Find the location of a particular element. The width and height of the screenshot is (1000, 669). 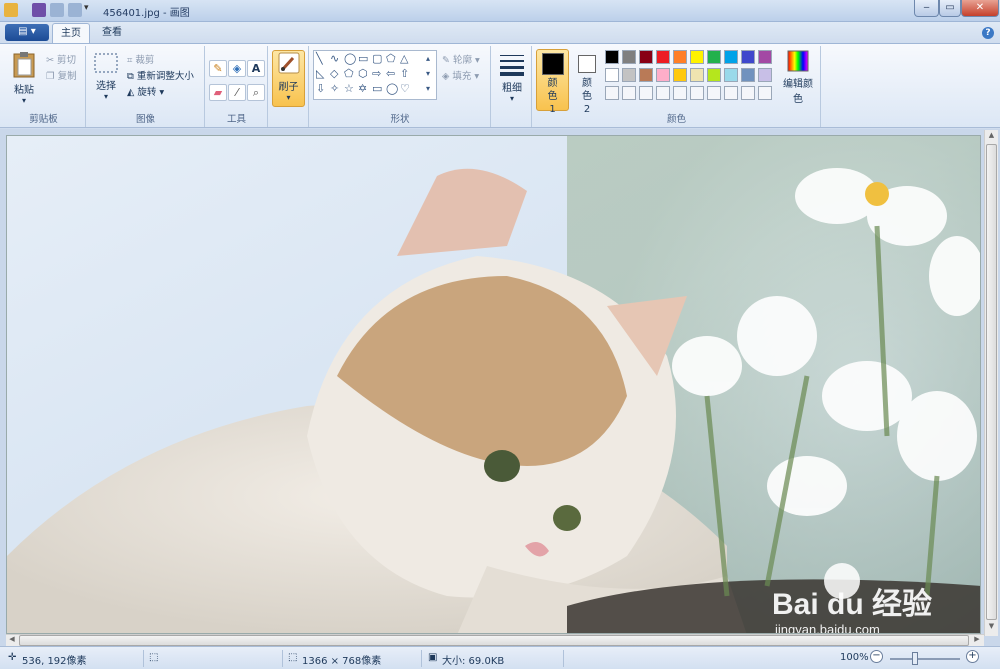

fill-button: ◈ 填充 ▾ is located at coordinates (460, 75).